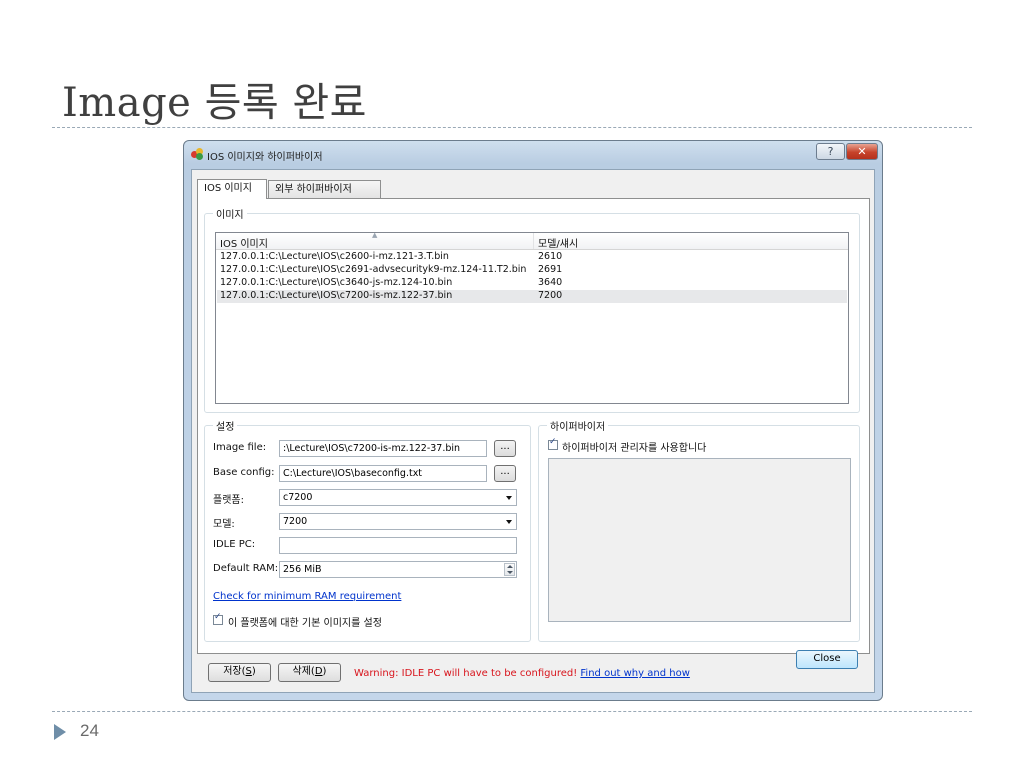 The height and width of the screenshot is (768, 1024). Describe the element at coordinates (634, 446) in the screenshot. I see `use-hypervisor-manager-label: 하이퍼바이저 관리자를 사용합니다` at that location.